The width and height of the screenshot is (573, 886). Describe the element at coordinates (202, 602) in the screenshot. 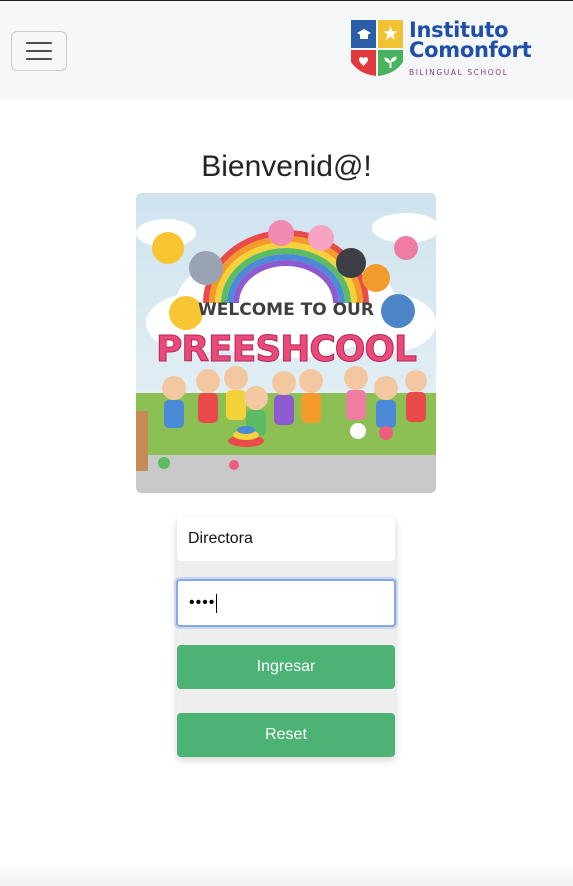

I see `password-mask: ••••` at that location.